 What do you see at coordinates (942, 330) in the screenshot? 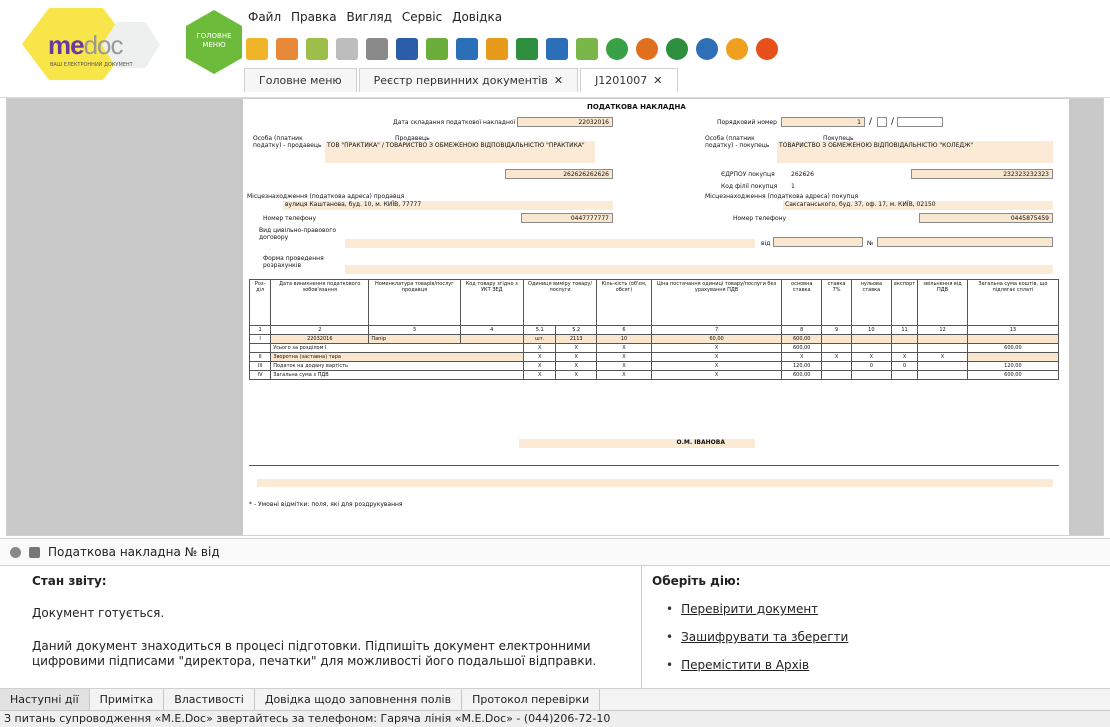
I see `col-number: 12` at bounding box center [942, 330].